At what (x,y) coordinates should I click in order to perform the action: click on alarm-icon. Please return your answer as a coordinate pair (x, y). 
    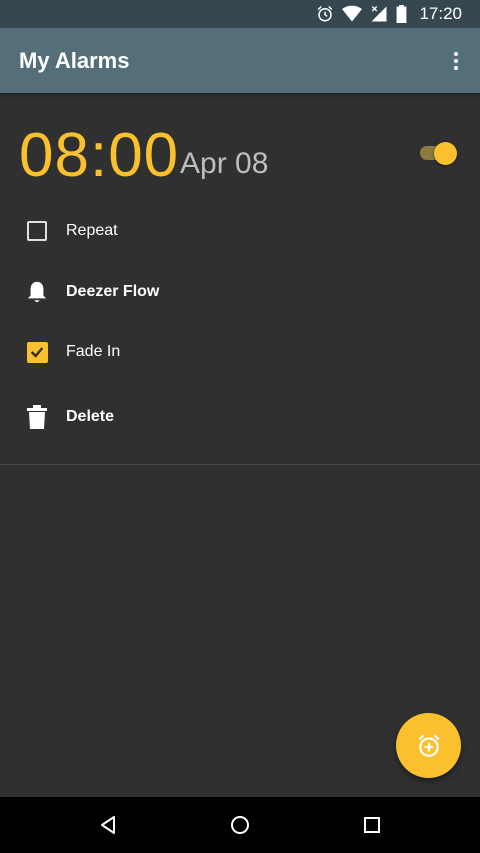
    Looking at the image, I should click on (325, 13).